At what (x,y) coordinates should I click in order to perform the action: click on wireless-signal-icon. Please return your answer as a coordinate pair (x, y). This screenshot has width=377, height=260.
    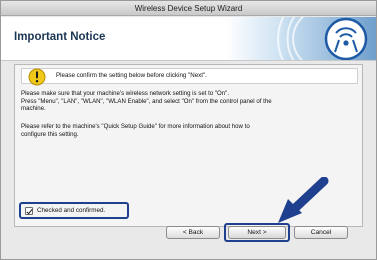
    Looking at the image, I should click on (301, 38).